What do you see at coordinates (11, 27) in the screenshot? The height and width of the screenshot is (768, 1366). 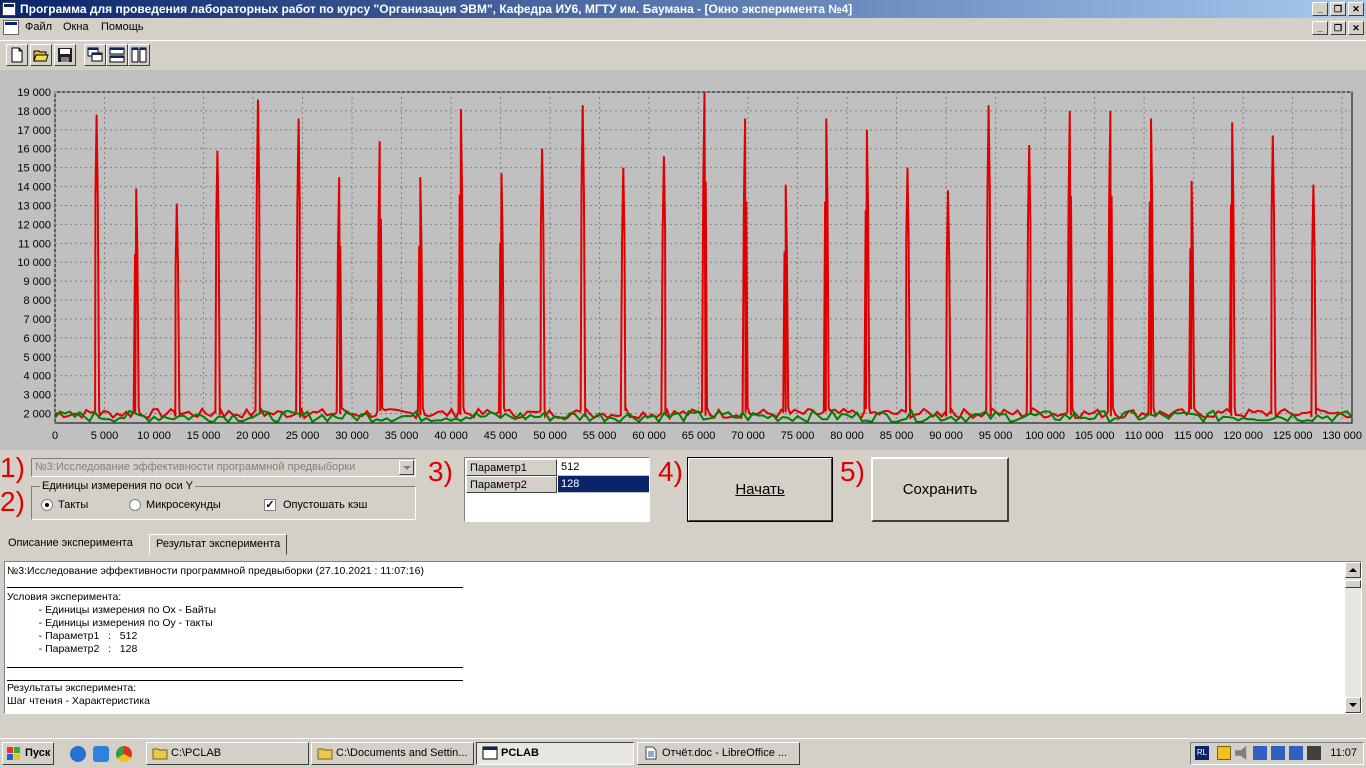 I see `document-window-icon` at bounding box center [11, 27].